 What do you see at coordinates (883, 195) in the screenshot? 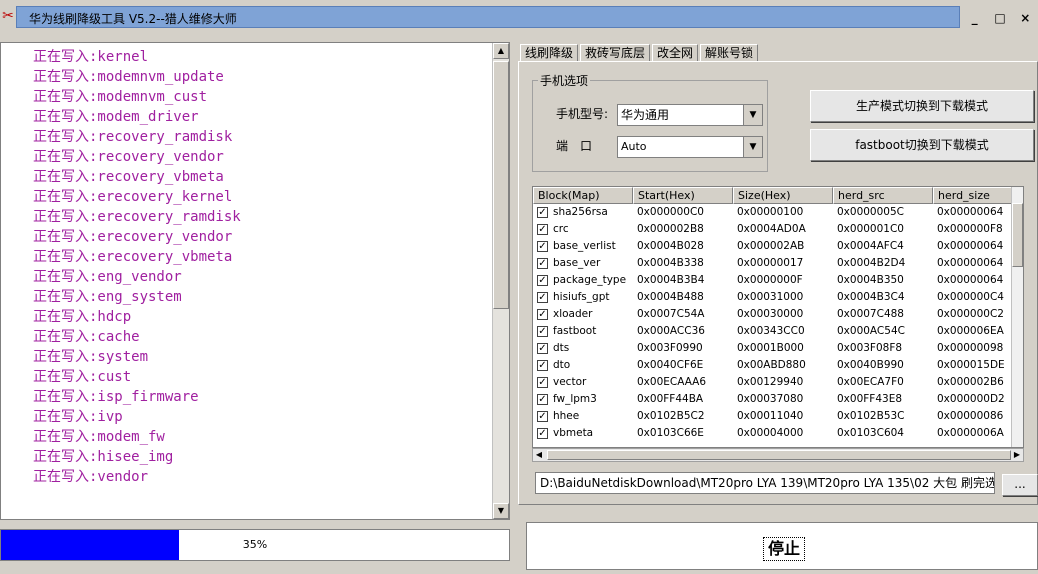
I see `column-header: herd_src` at bounding box center [883, 195].